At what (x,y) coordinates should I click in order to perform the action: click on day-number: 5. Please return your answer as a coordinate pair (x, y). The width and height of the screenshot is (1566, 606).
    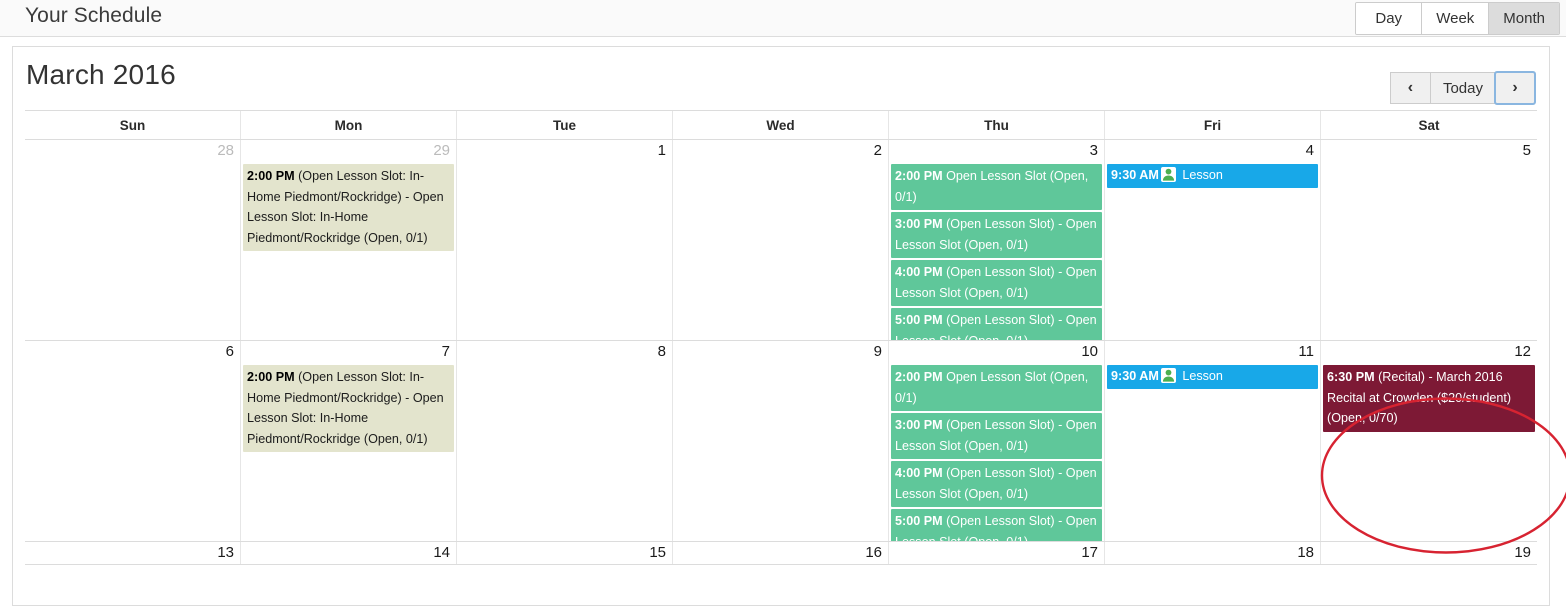
    Looking at the image, I should click on (1526, 150).